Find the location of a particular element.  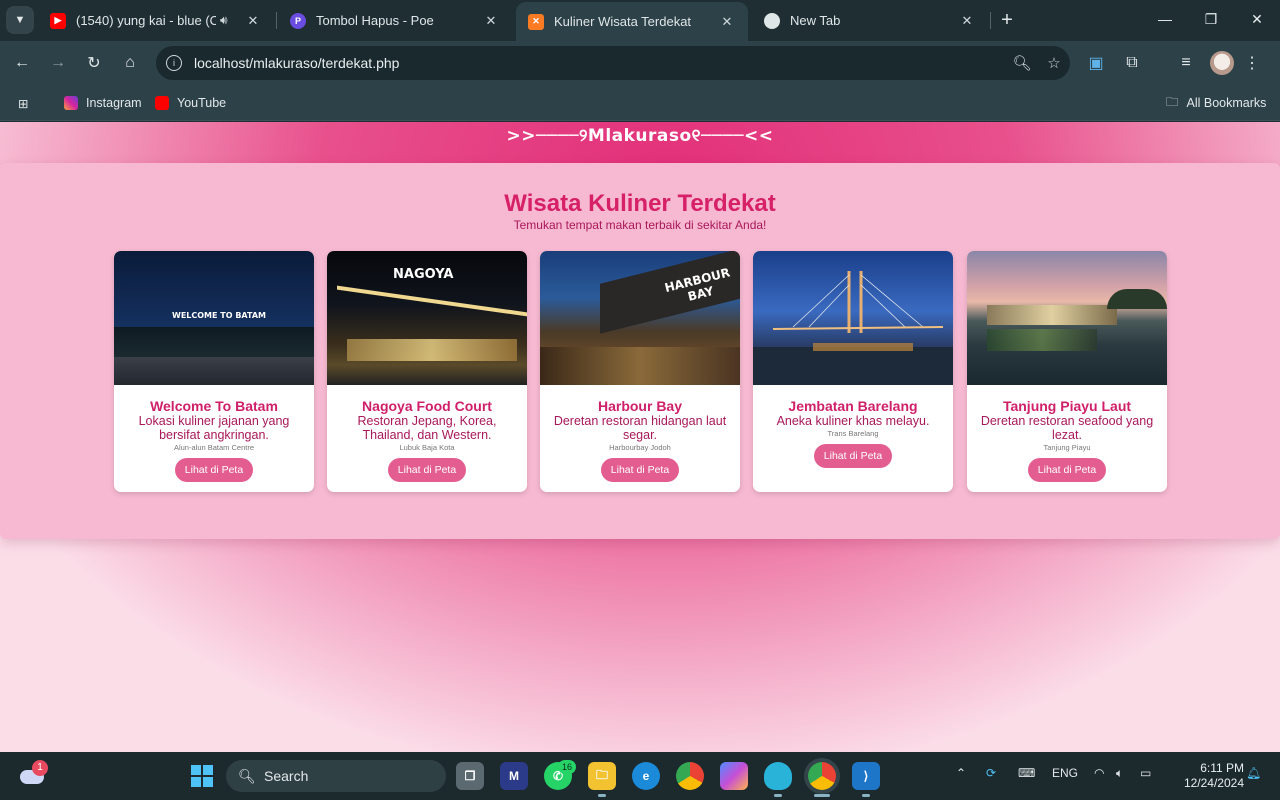

bookmark-label: Instagram is located at coordinates (114, 103).